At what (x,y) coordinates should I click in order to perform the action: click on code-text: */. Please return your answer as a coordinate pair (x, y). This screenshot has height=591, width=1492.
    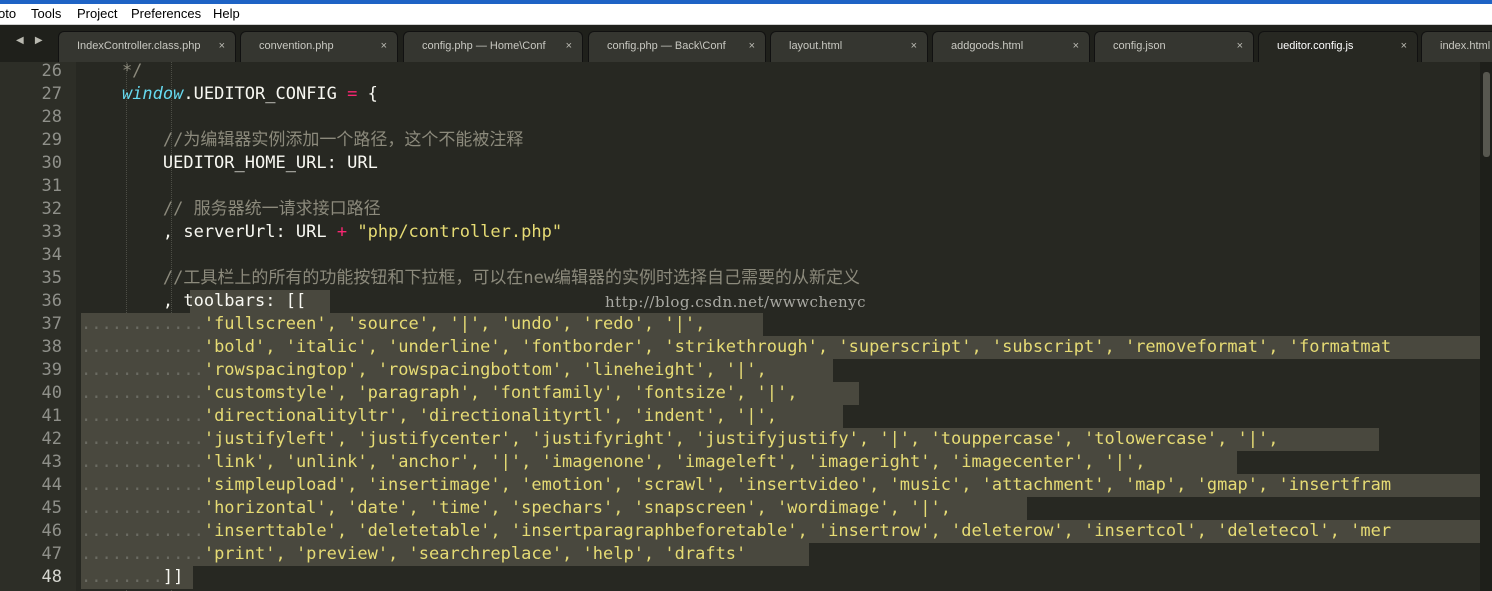
    Looking at the image, I should click on (111, 72).